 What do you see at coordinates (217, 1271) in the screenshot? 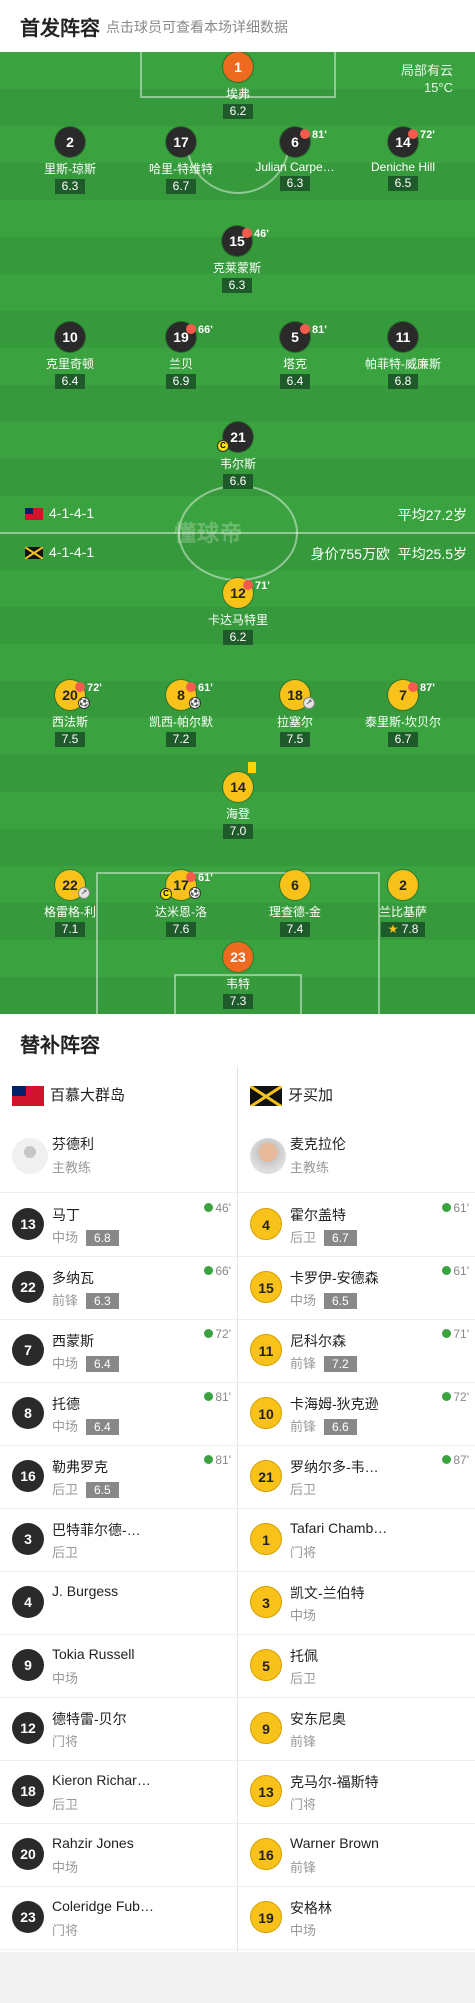
I see `sub-in-time: 66'` at bounding box center [217, 1271].